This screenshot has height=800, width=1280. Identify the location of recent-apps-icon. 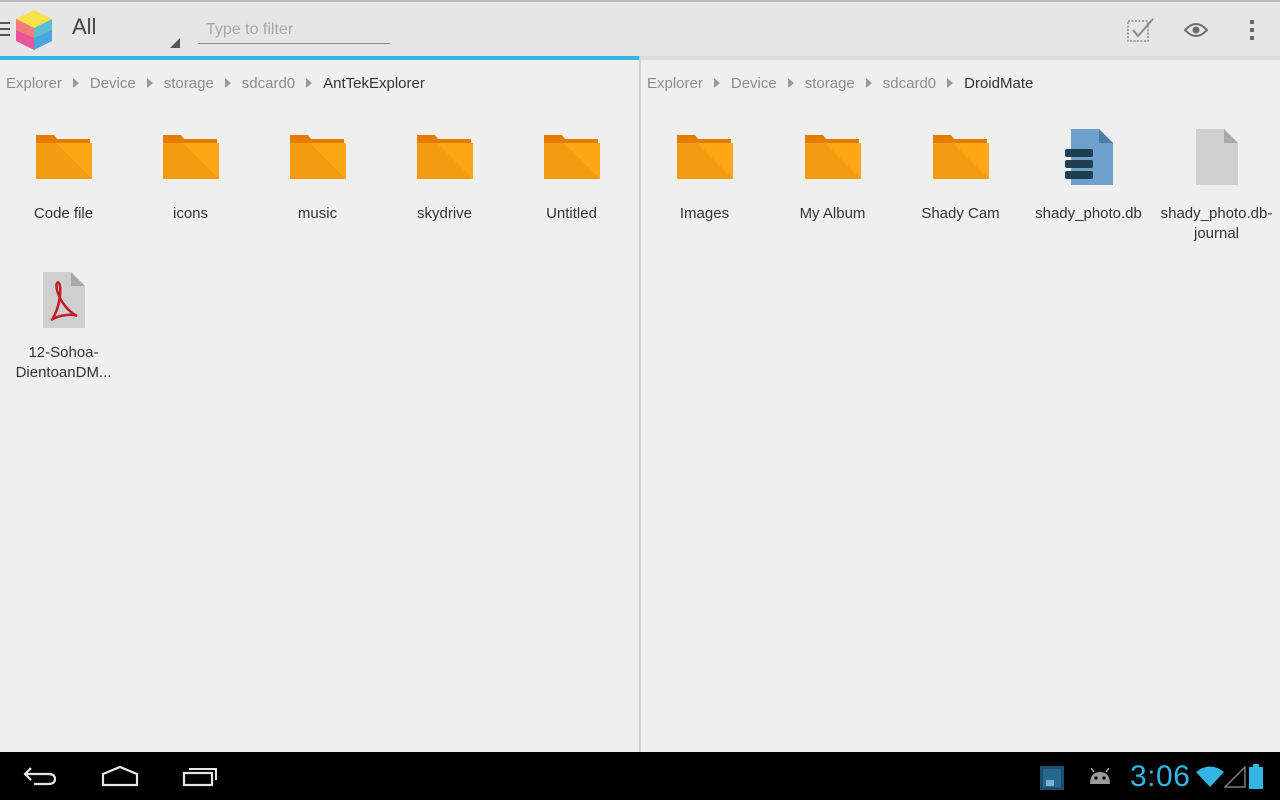
(199, 777).